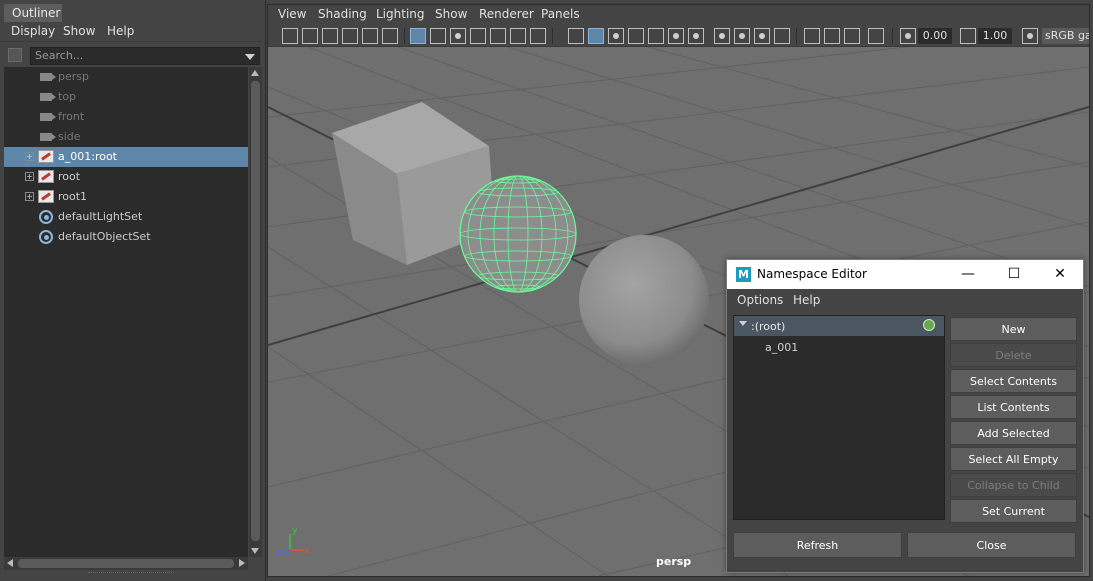 Image resolution: width=1093 pixels, height=581 pixels. What do you see at coordinates (330, 36) in the screenshot?
I see `bookmarks-icon` at bounding box center [330, 36].